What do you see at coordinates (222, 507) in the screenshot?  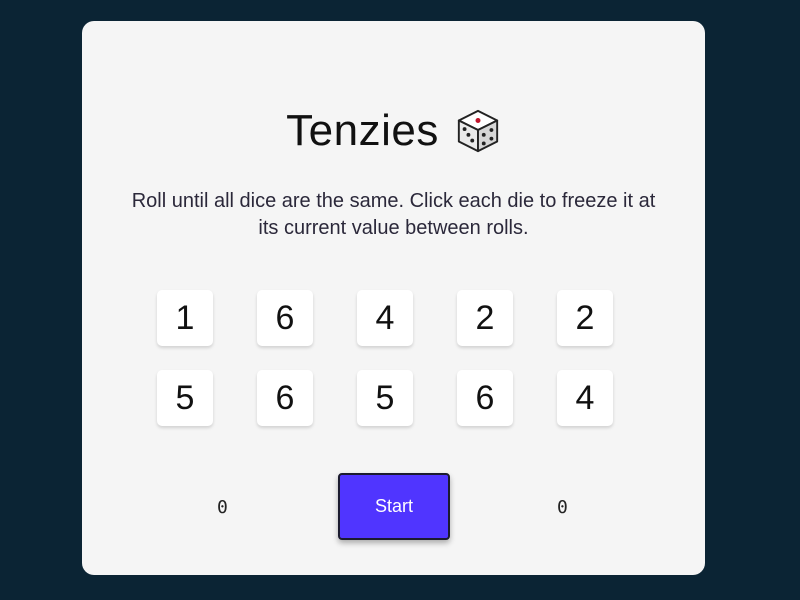 I see `left-counter: 0` at bounding box center [222, 507].